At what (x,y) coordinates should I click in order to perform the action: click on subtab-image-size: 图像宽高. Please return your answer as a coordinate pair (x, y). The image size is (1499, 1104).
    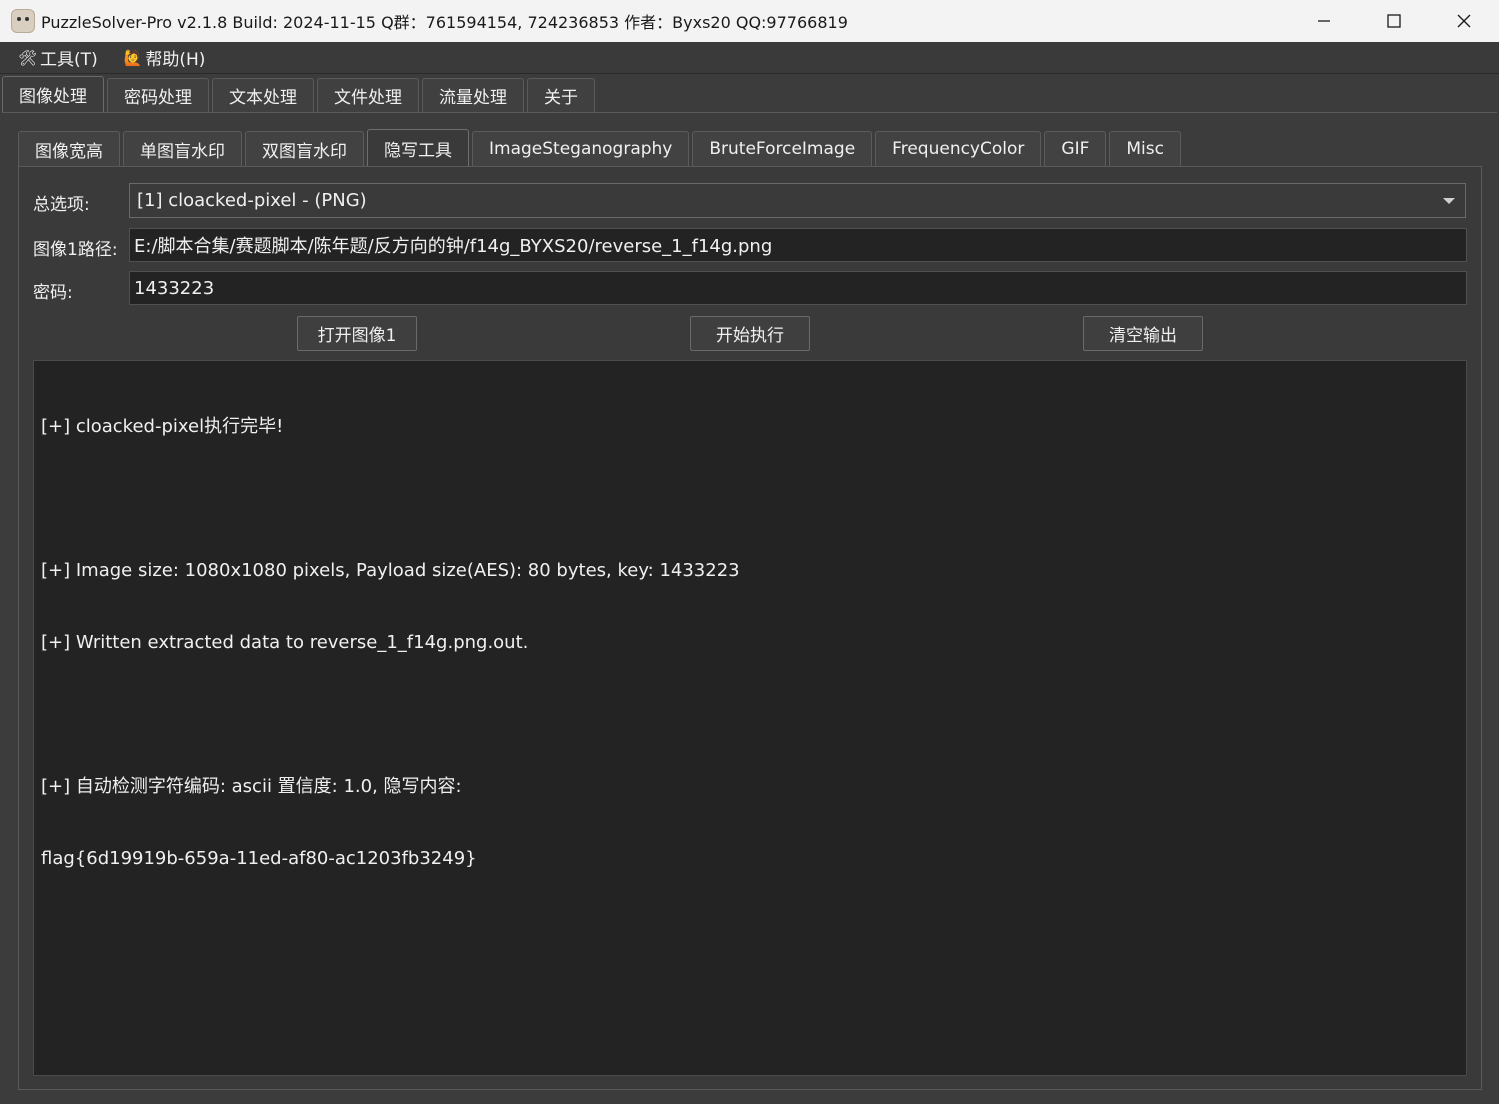
    Looking at the image, I should click on (69, 148).